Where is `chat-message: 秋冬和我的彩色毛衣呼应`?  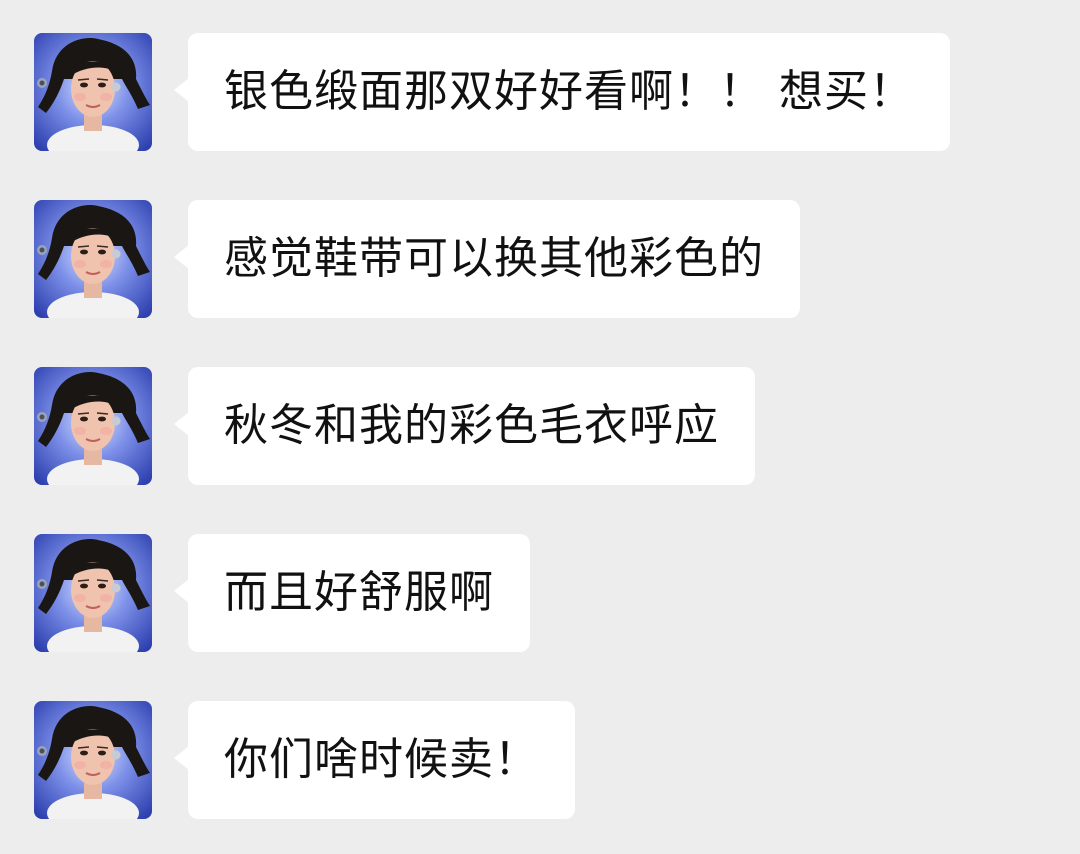
chat-message: 秋冬和我的彩色毛衣呼应 is located at coordinates (540, 427).